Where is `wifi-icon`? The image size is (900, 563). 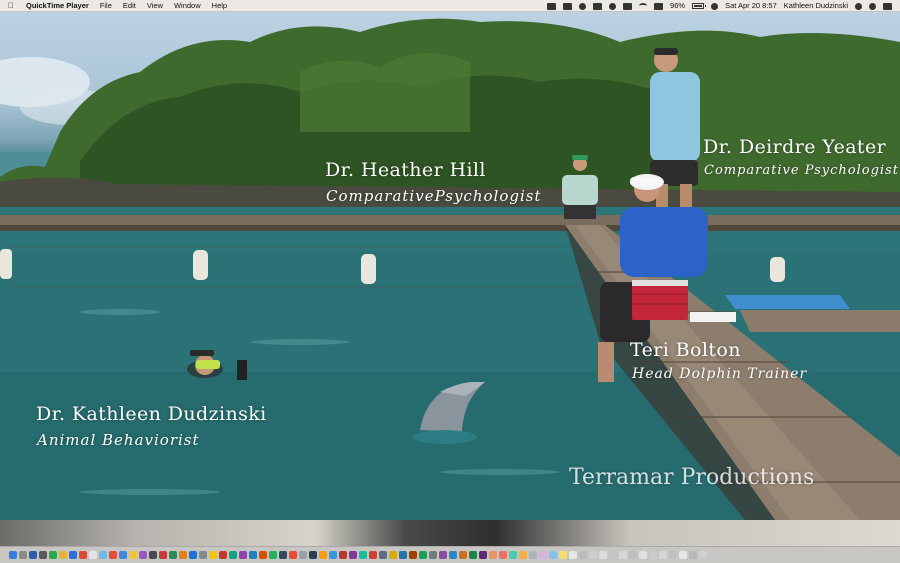
wifi-icon is located at coordinates (643, 6).